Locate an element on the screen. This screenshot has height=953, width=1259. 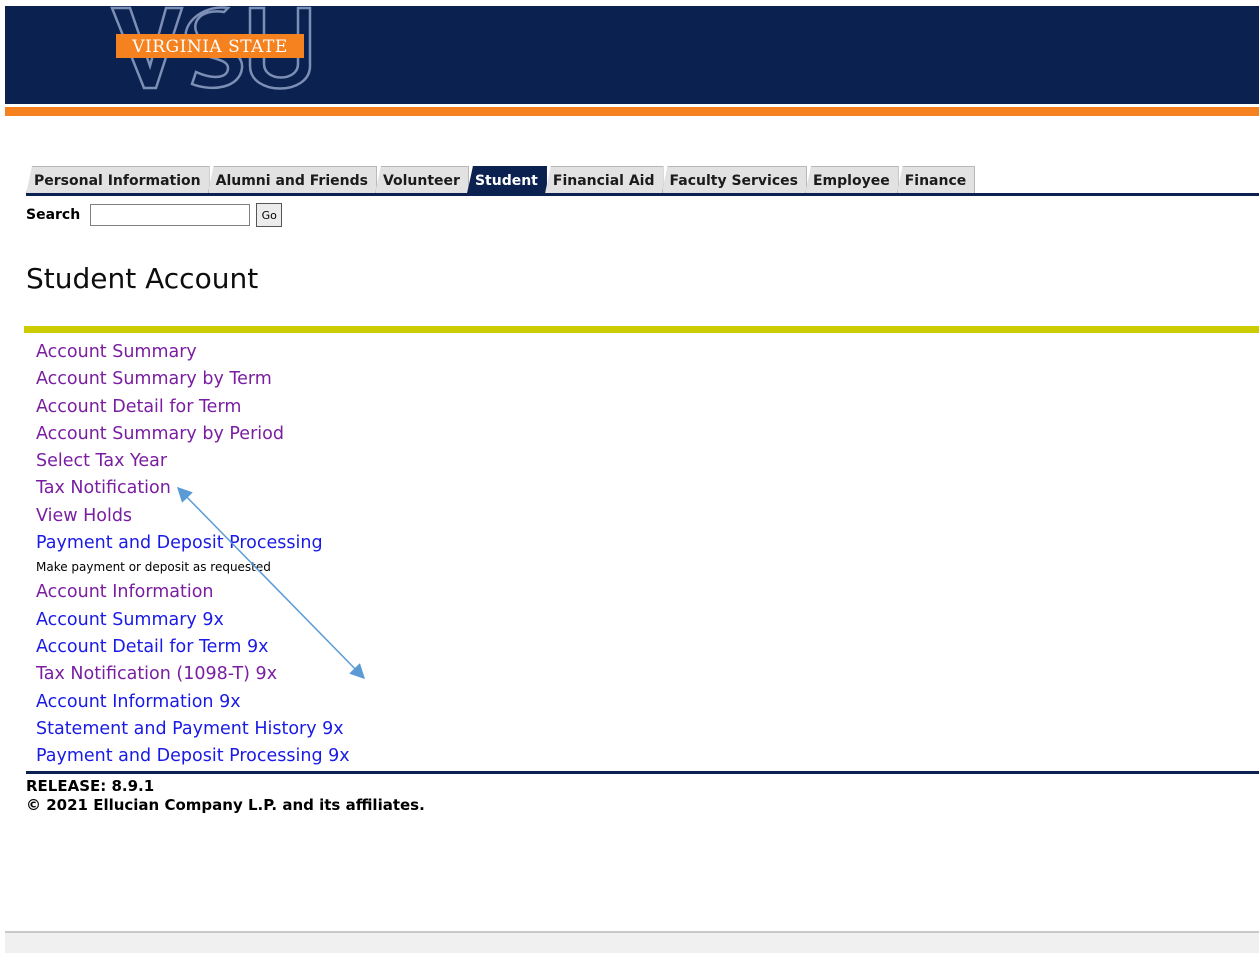
search-bar: Search Go is located at coordinates (154, 215).